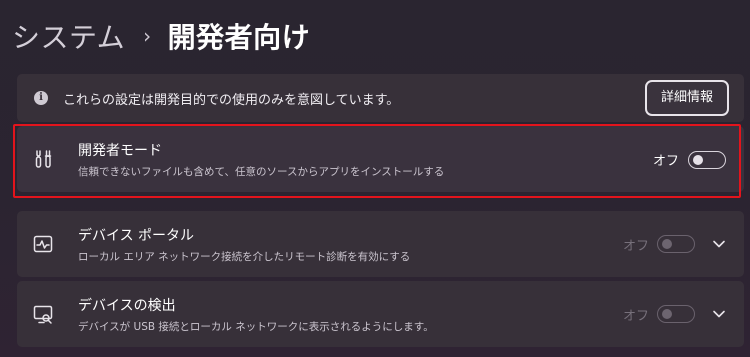  Describe the element at coordinates (43, 314) in the screenshot. I see `device-discovery-icon` at that location.